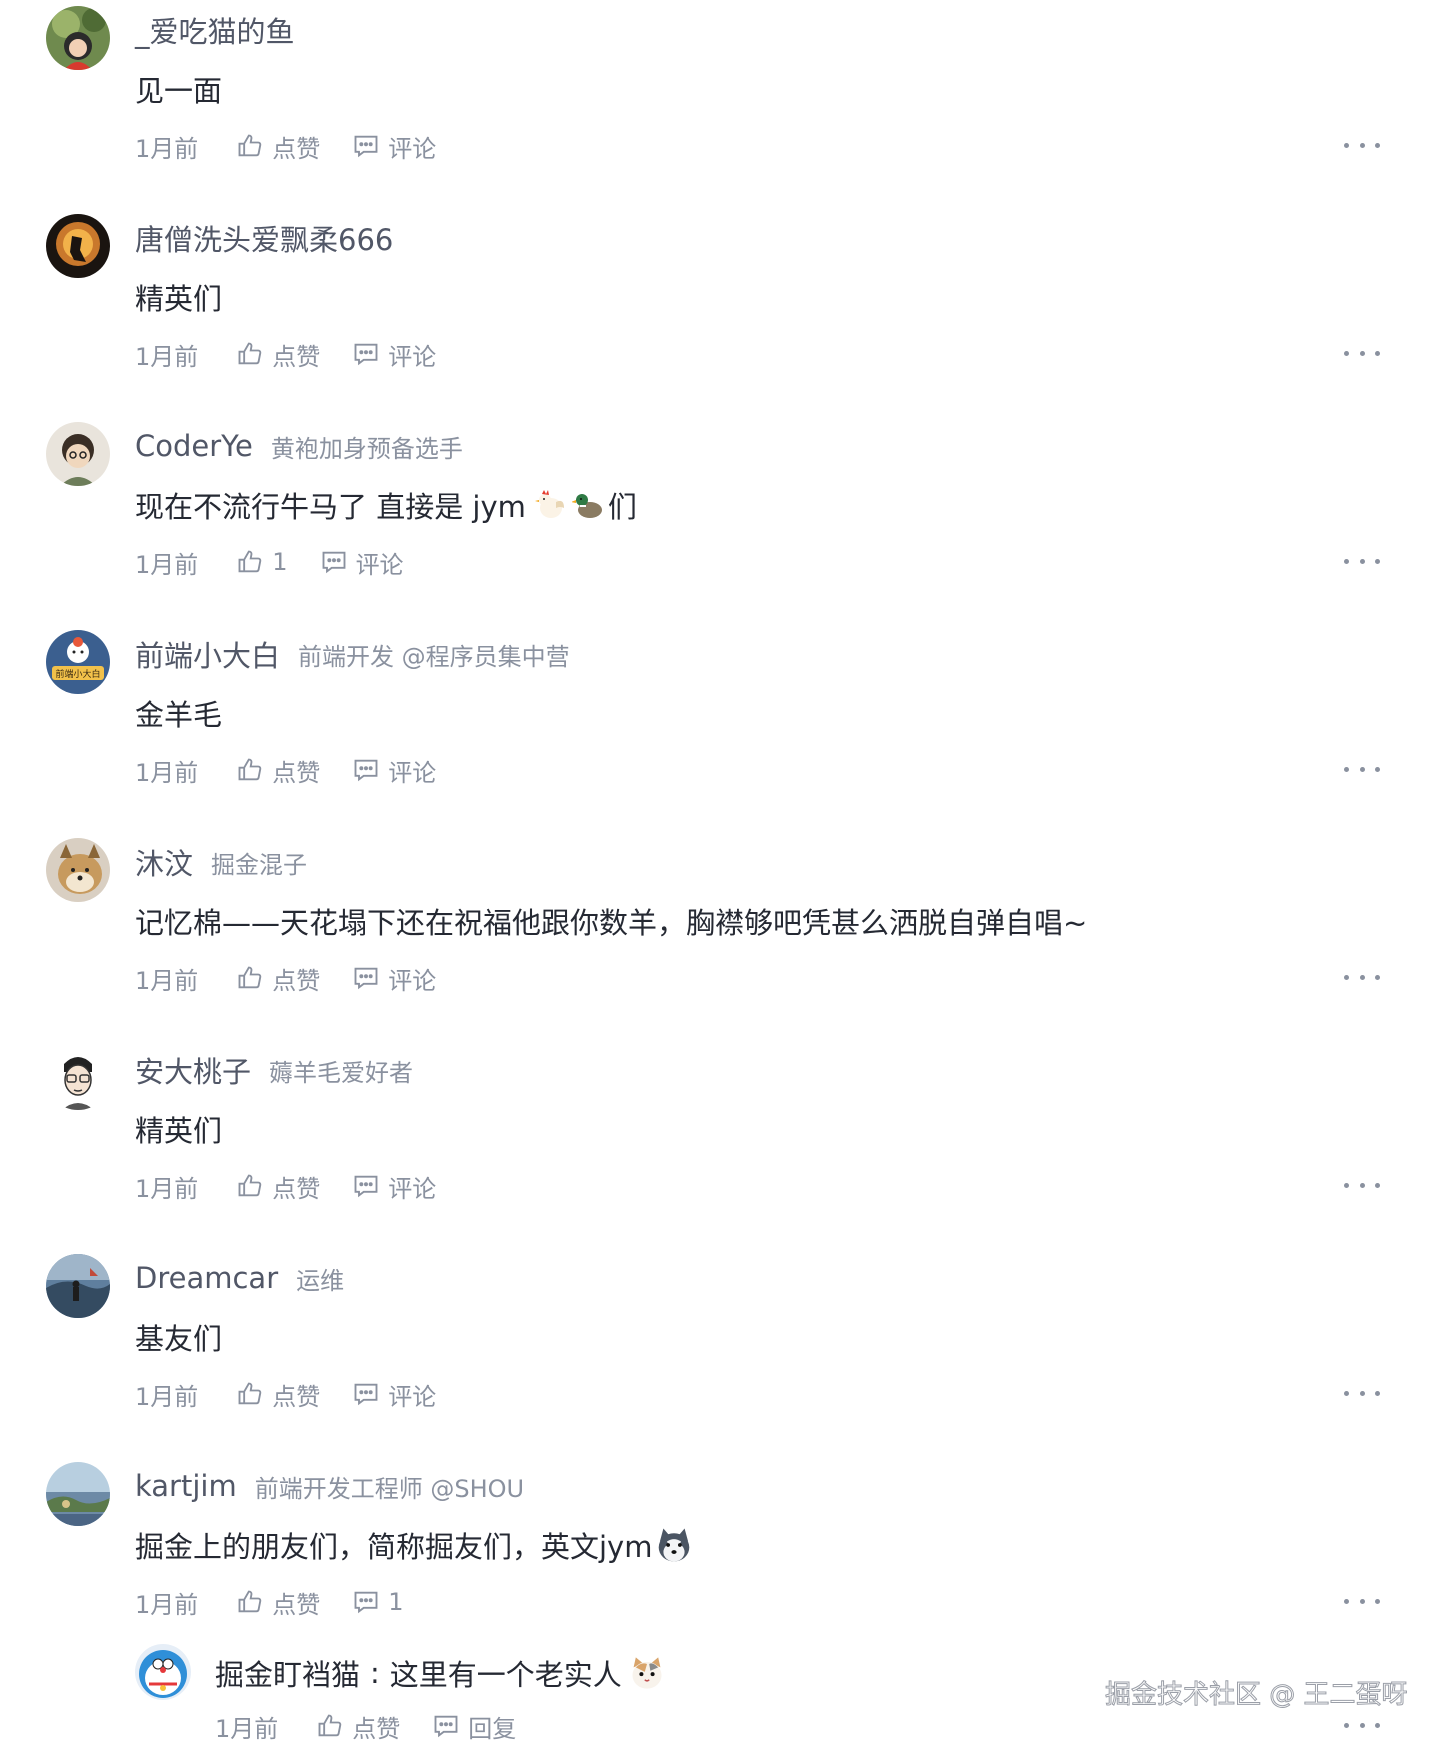 This screenshot has width=1434, height=1750. I want to click on username: 前端小大白, so click(207, 654).